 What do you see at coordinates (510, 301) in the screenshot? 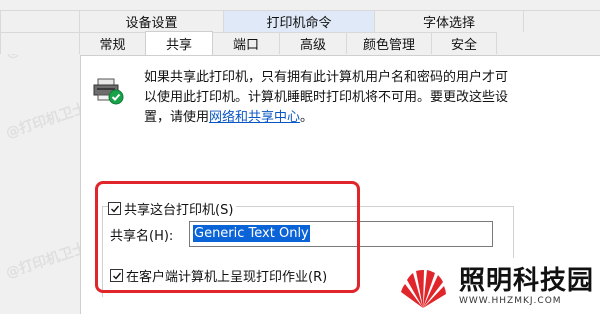
I see `brand-url: WWW.HHZMKJ.COM` at bounding box center [510, 301].